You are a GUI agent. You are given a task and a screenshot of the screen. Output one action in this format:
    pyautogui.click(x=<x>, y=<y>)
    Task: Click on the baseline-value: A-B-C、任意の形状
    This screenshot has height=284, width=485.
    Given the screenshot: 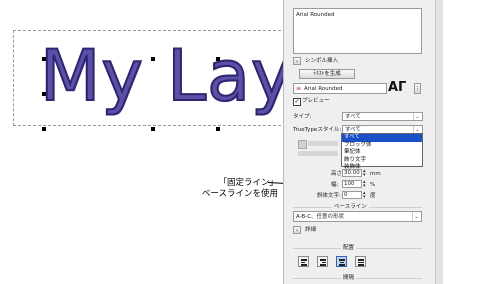 What is the action you would take?
    pyautogui.click(x=320, y=217)
    